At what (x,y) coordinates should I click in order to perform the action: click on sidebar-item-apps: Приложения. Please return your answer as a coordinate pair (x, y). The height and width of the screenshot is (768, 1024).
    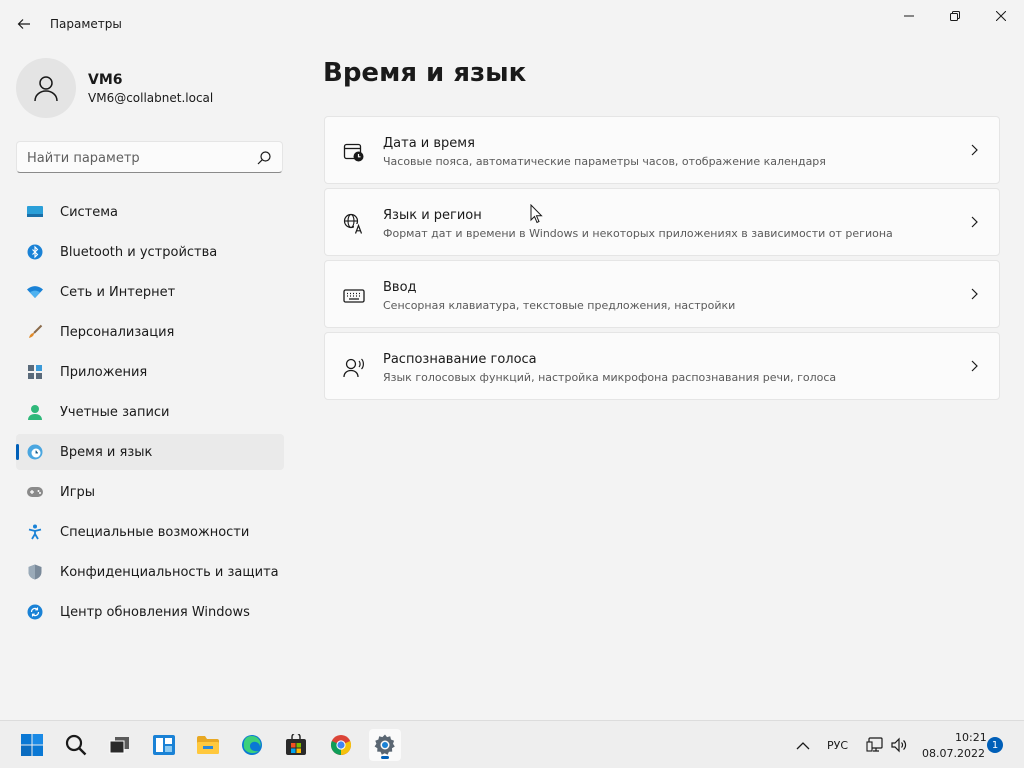
    Looking at the image, I should click on (150, 372).